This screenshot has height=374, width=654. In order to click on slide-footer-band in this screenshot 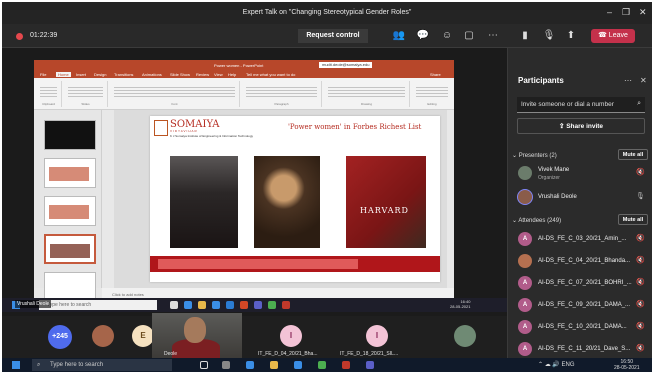, I will do `click(295, 264)`.